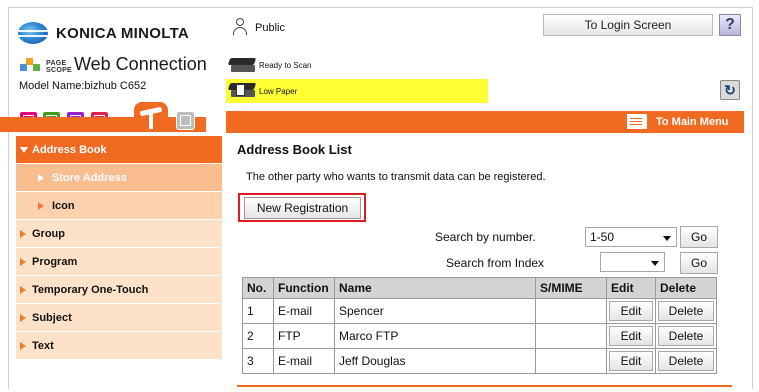 Image resolution: width=759 pixels, height=392 pixels. Describe the element at coordinates (59, 67) in the screenshot. I see `pagescope-word: PAGE SCOPE` at that location.